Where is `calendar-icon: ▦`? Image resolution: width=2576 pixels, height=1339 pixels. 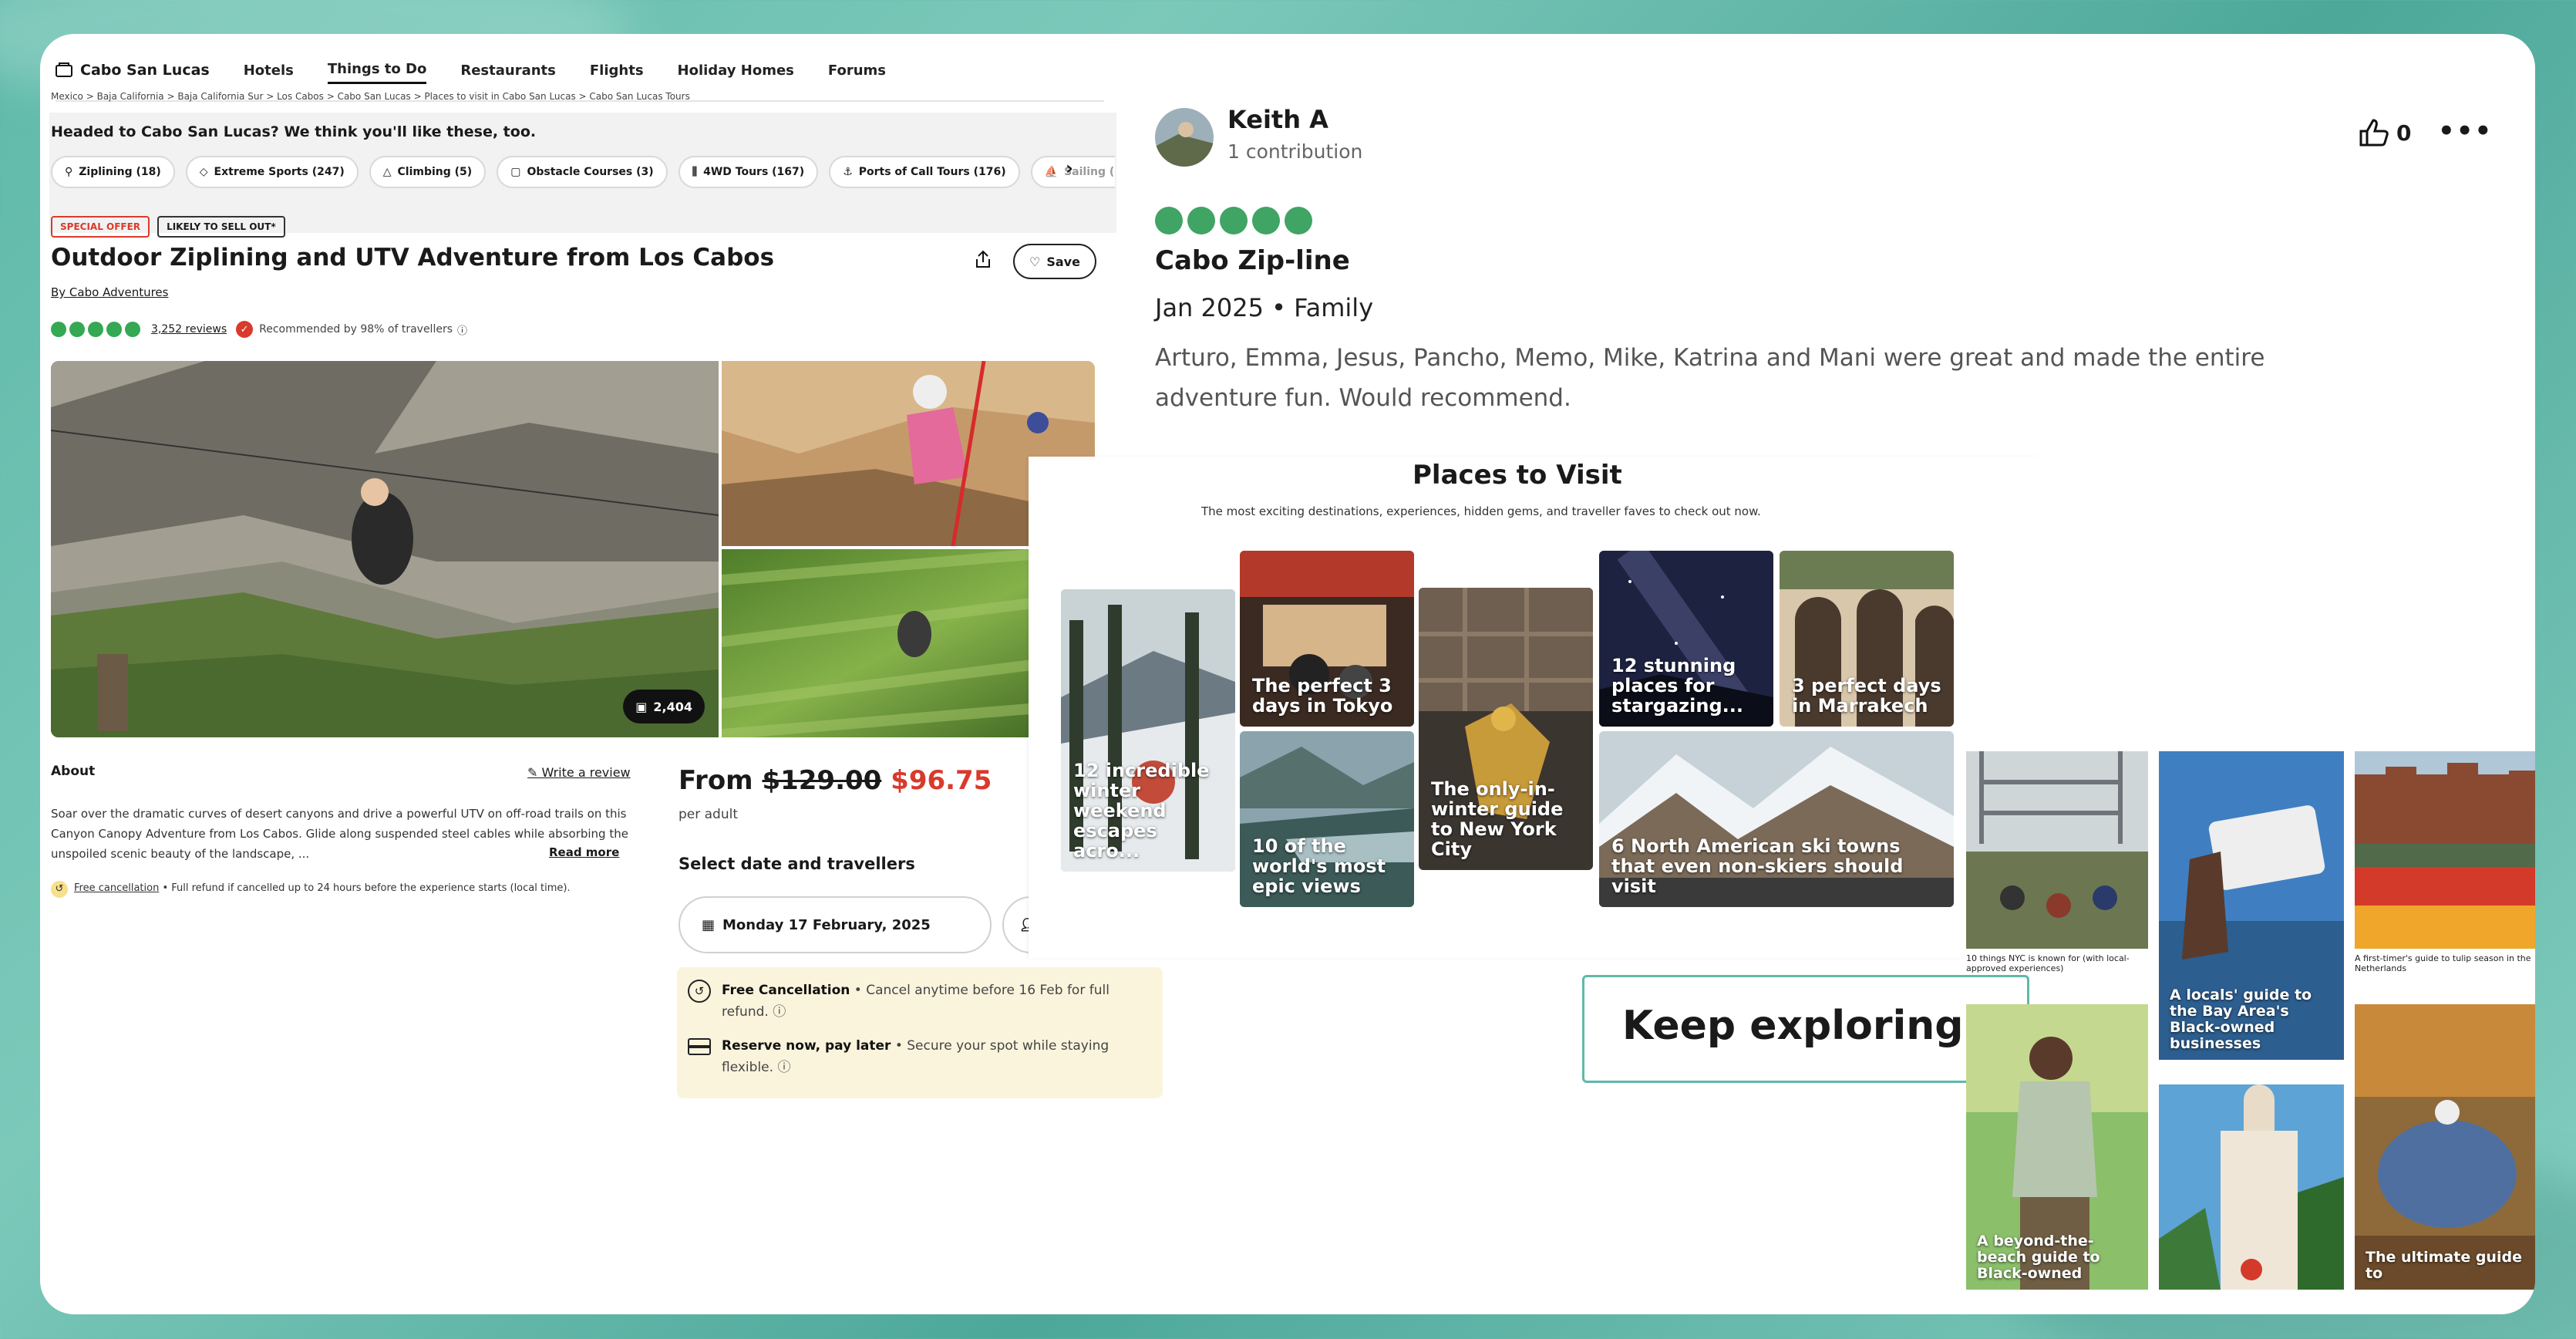 calendar-icon: ▦ is located at coordinates (709, 924).